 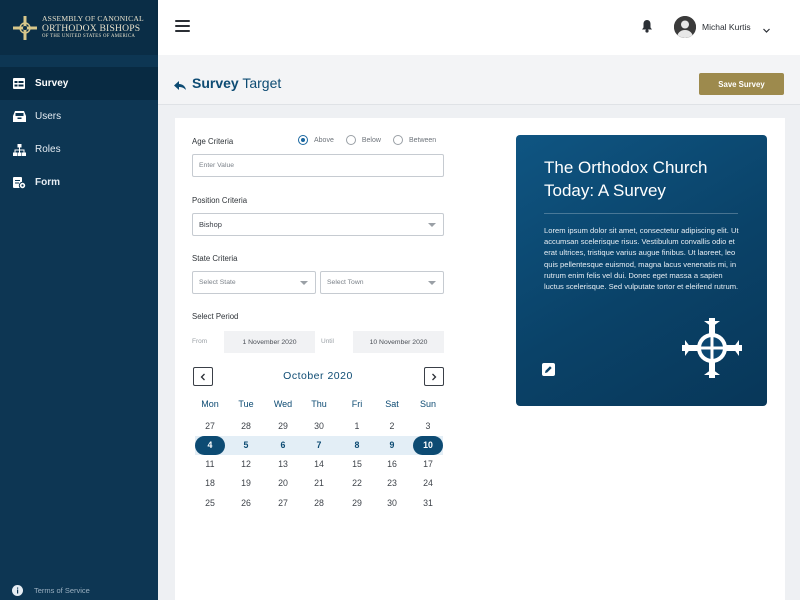 What do you see at coordinates (52, 83) in the screenshot?
I see `sidebar-item-label: Survey` at bounding box center [52, 83].